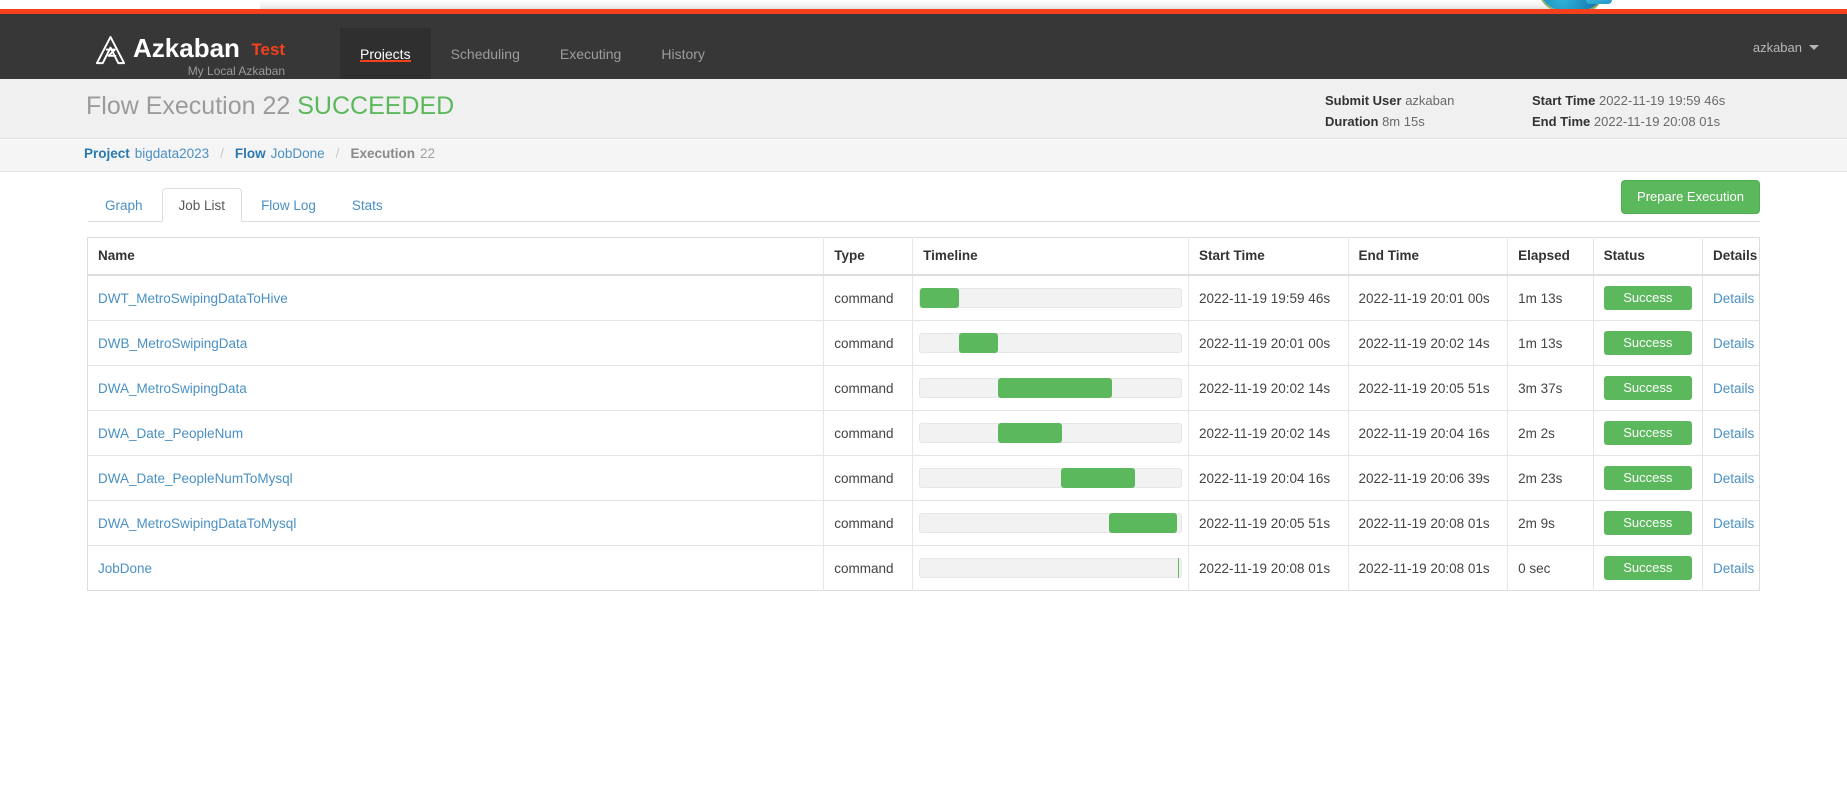 The image size is (1847, 789). I want to click on column-header-type: Type, so click(868, 256).